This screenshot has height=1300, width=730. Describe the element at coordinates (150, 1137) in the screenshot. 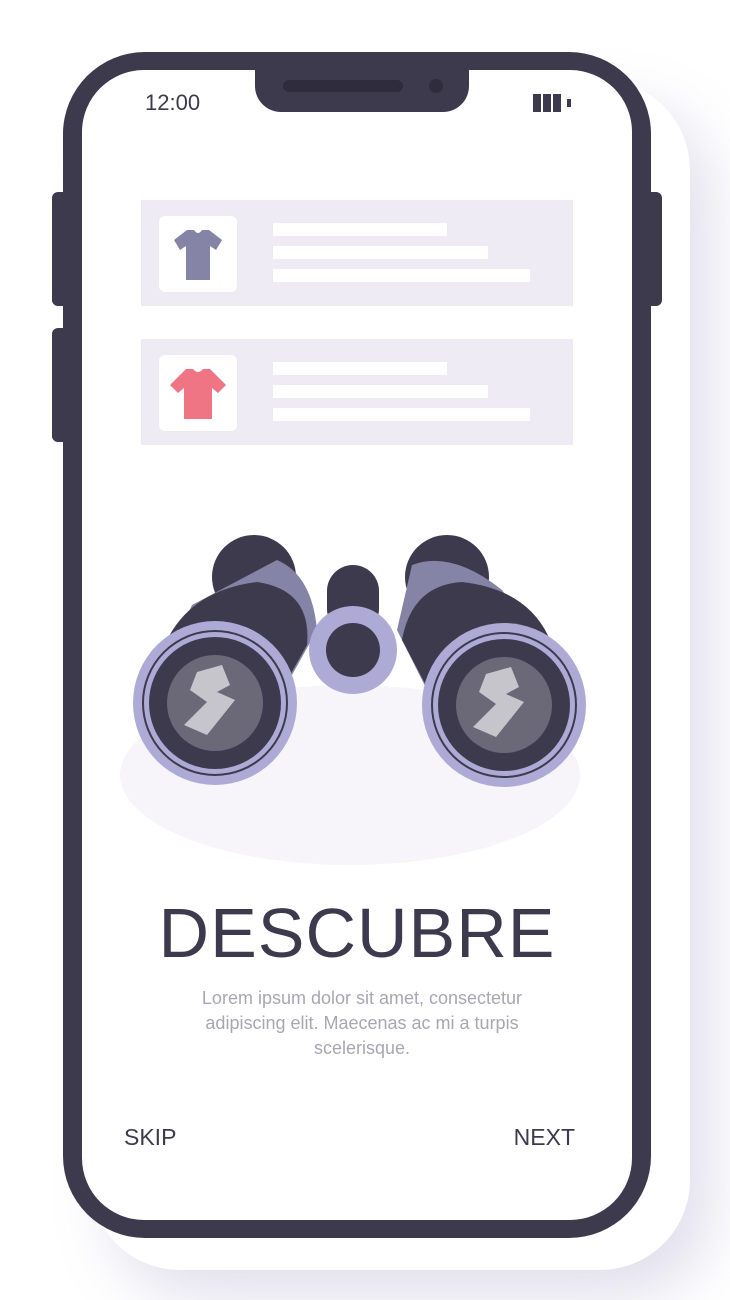

I see `skip-button: SKIP` at that location.